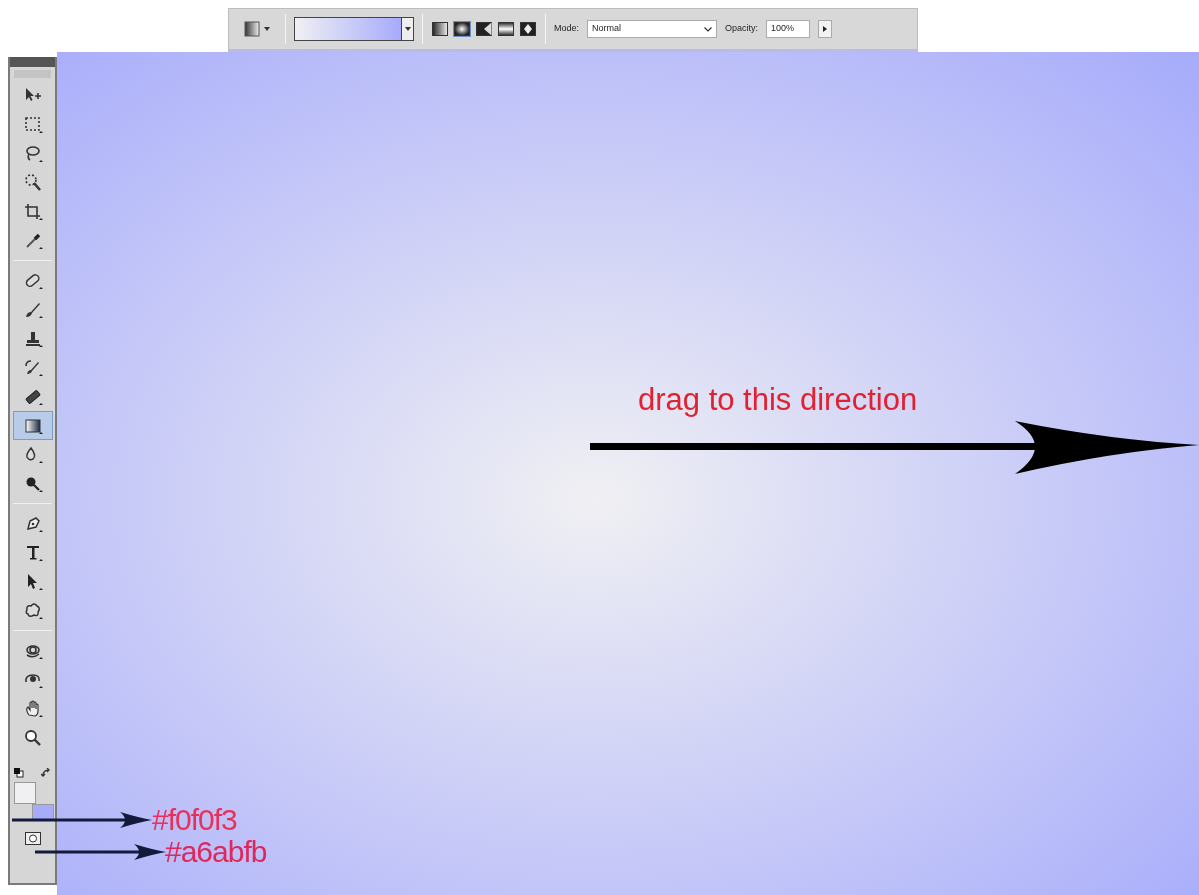 The width and height of the screenshot is (1199, 895). What do you see at coordinates (32, 425) in the screenshot?
I see `gradient-tool-button` at bounding box center [32, 425].